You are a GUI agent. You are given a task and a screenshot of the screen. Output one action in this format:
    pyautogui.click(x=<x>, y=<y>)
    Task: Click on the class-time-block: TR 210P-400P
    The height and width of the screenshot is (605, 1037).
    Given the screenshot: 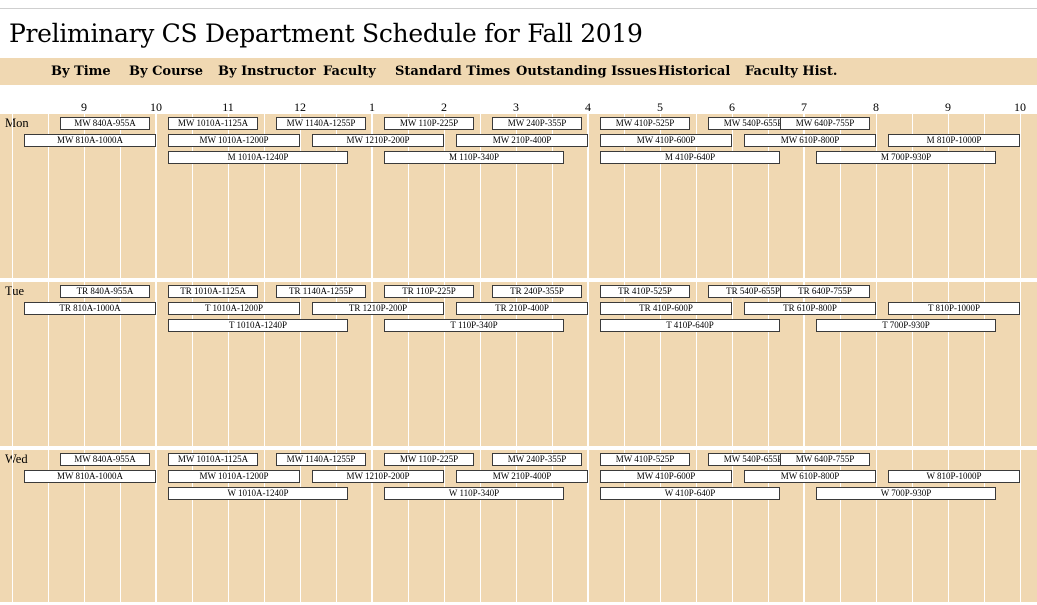 What is the action you would take?
    pyautogui.click(x=522, y=308)
    